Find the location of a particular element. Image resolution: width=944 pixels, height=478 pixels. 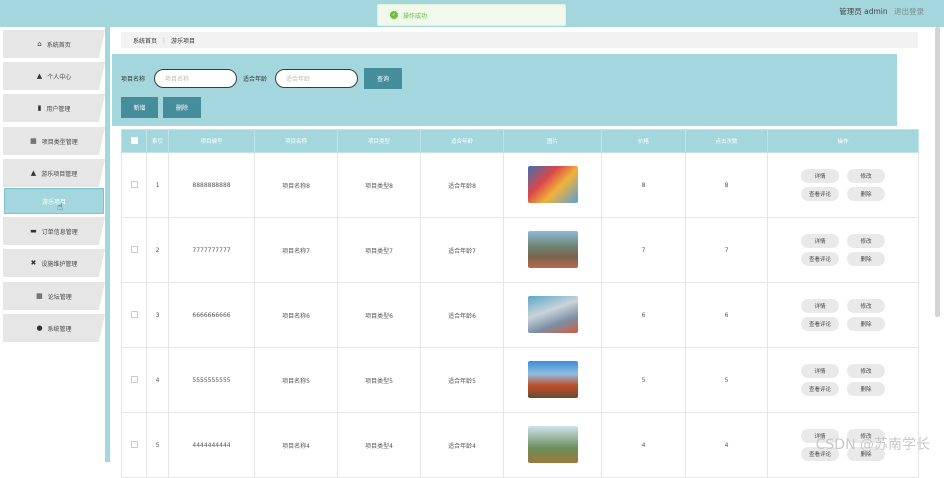

cell-clicks: 7 is located at coordinates (727, 250).